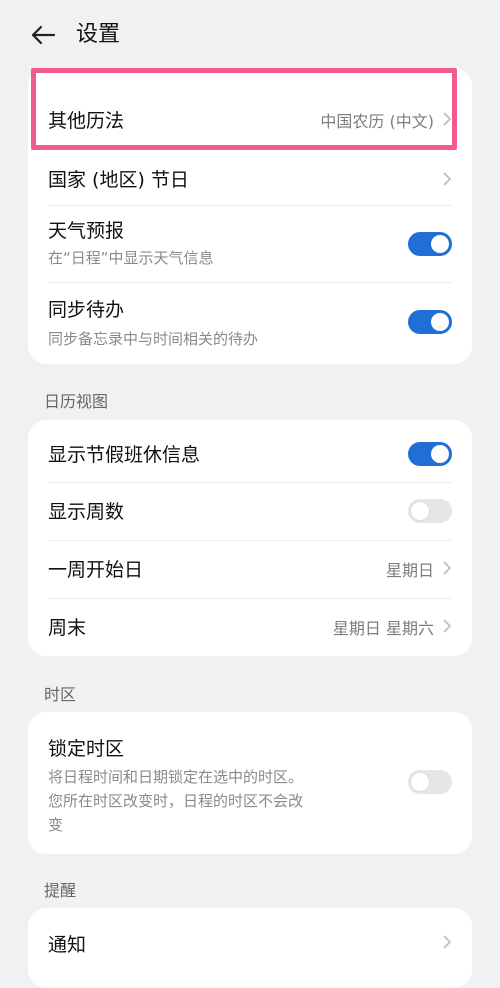 The image size is (500, 988). What do you see at coordinates (76, 401) in the screenshot?
I see `calendar-view-section-label: 日历视图` at bounding box center [76, 401].